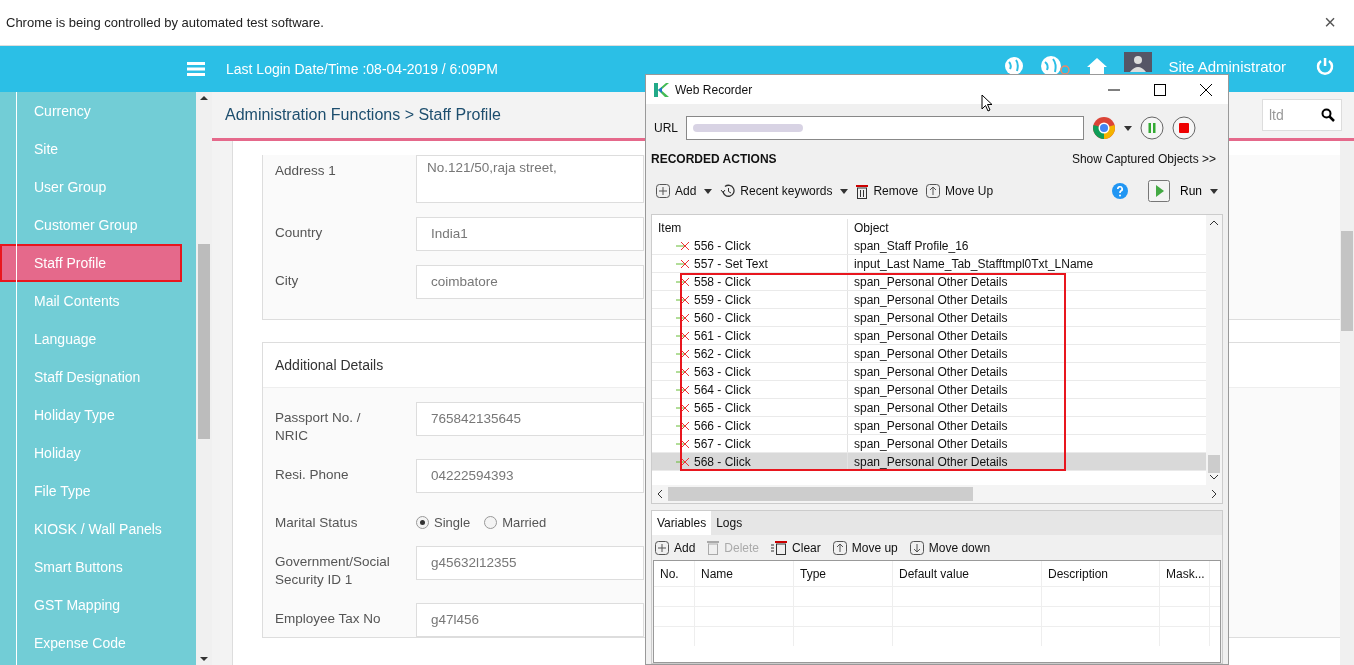 The width and height of the screenshot is (1354, 665). What do you see at coordinates (682, 523) in the screenshot?
I see `tab: Variables` at bounding box center [682, 523].